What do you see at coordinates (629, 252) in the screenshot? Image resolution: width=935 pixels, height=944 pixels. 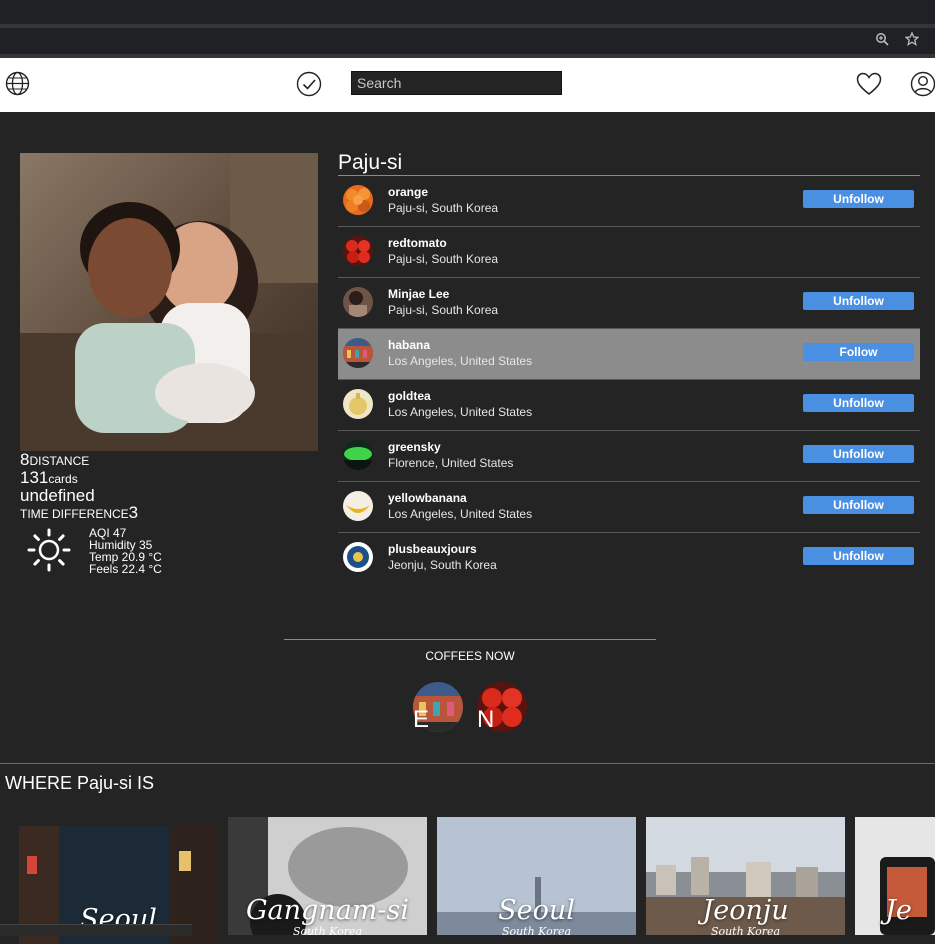 I see `list-item: redtomato Paju-si, South Korea` at bounding box center [629, 252].